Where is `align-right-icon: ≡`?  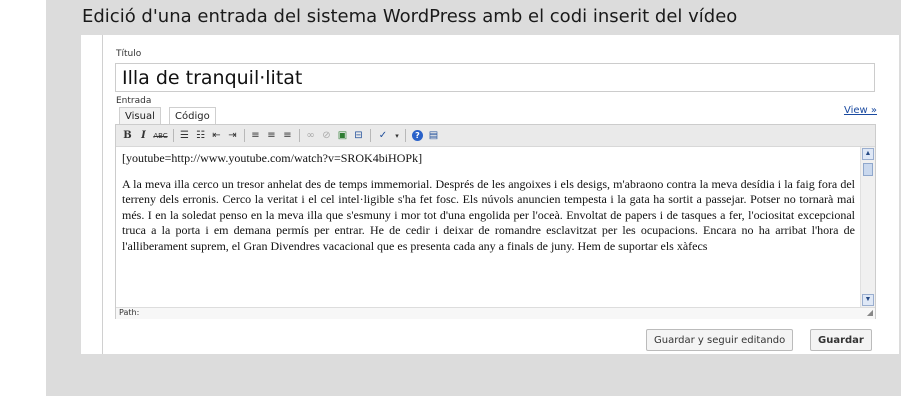 align-right-icon: ≡ is located at coordinates (287, 135).